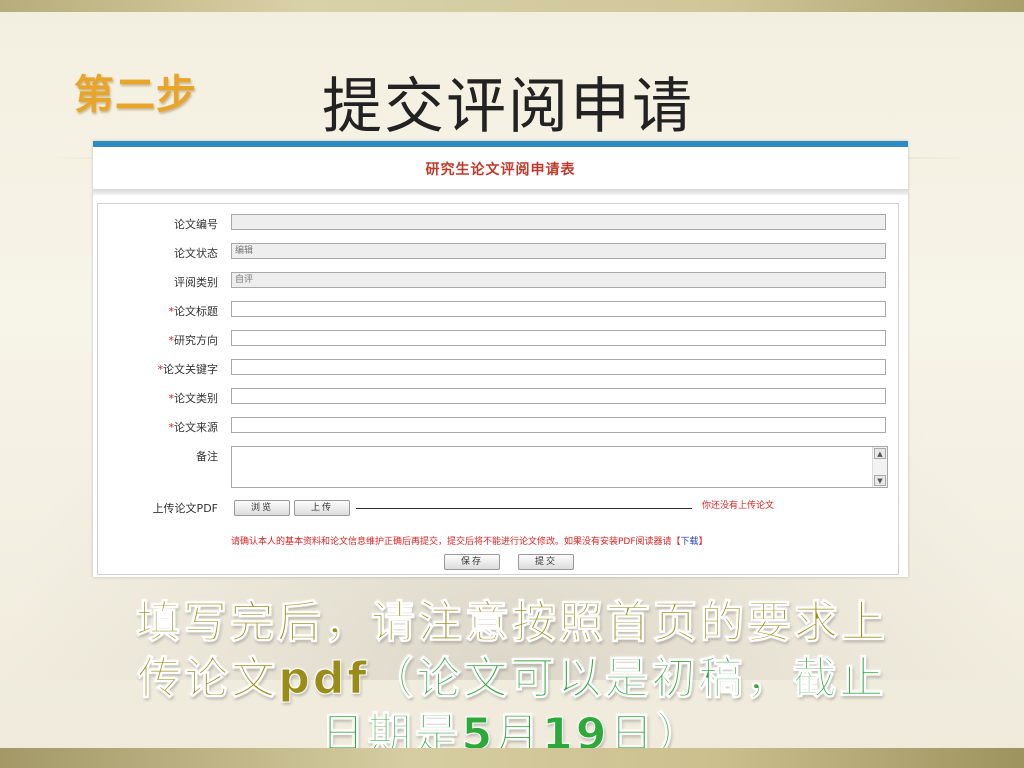 This screenshot has height=768, width=1024. I want to click on paper-title-input, so click(558, 309).